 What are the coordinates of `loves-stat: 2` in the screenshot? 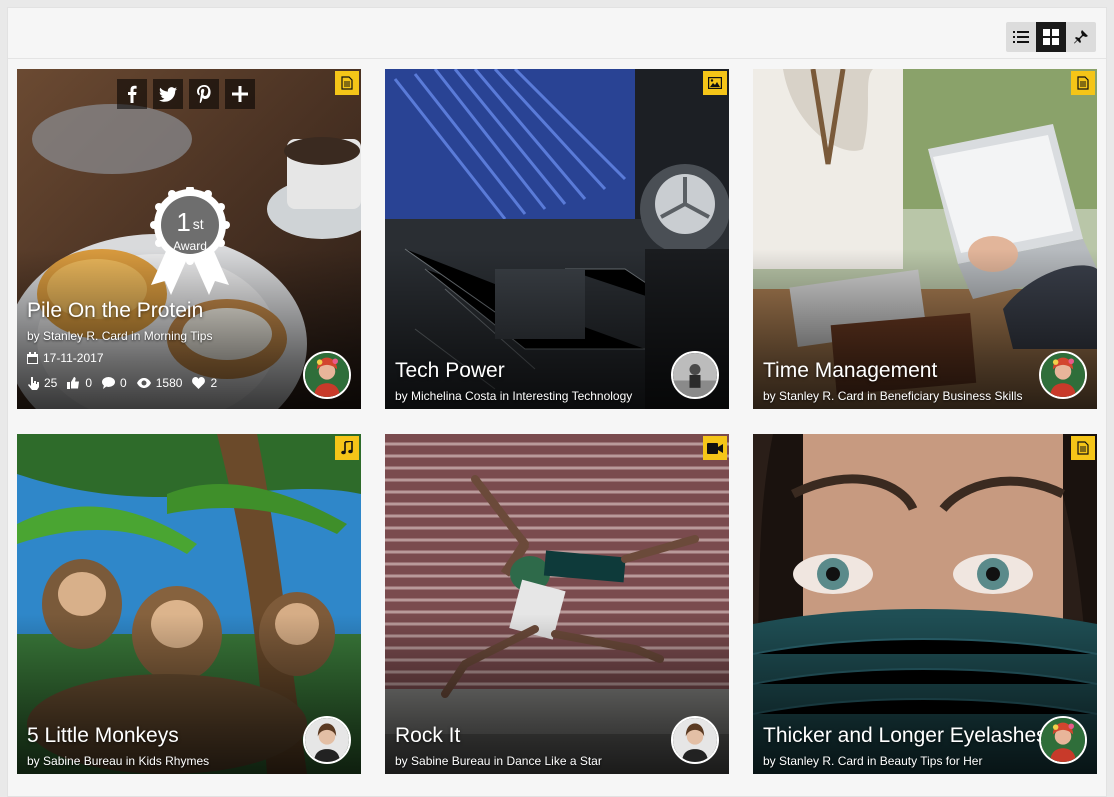 It's located at (204, 383).